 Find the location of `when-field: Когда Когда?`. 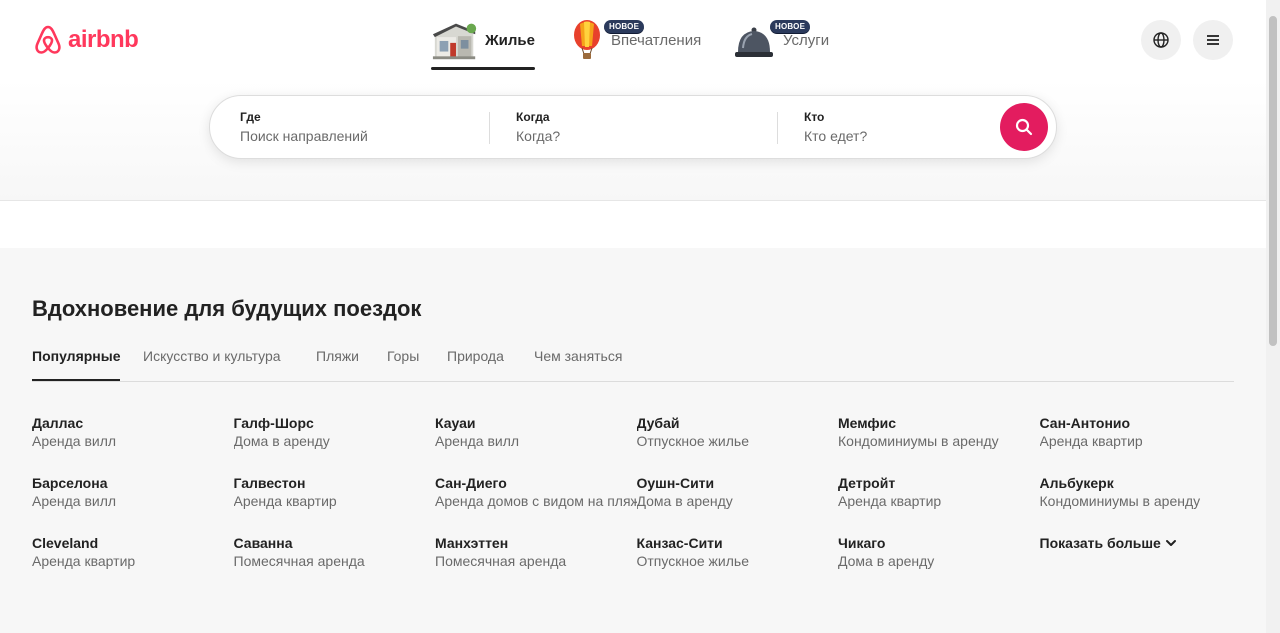

when-field: Когда Когда? is located at coordinates (631, 127).